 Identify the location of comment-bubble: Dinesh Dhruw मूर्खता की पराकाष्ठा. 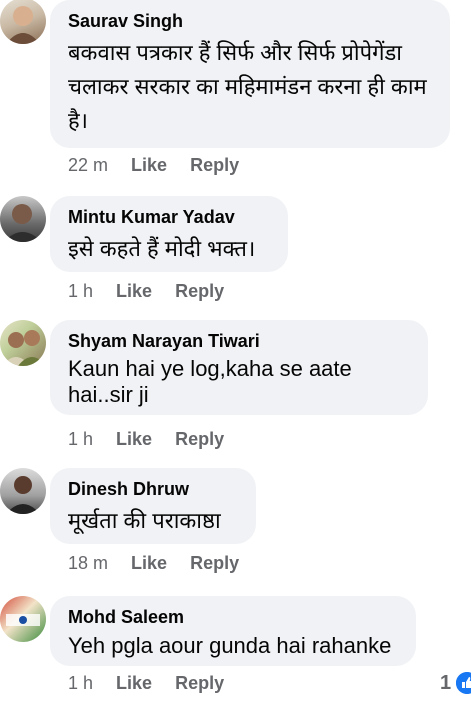
(153, 506).